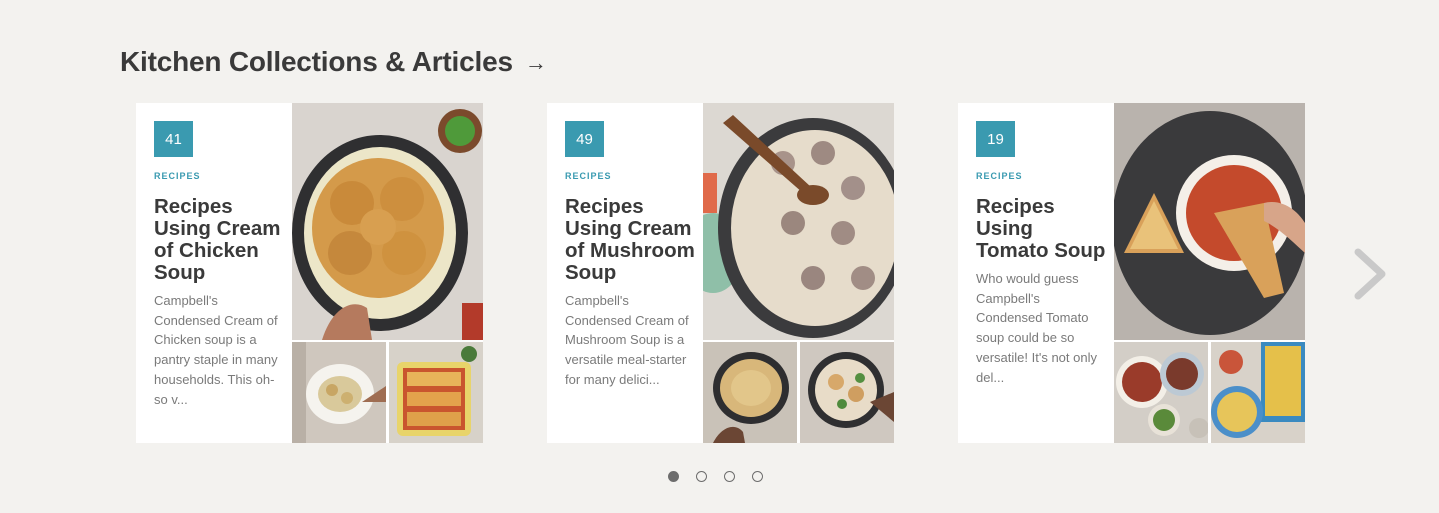  Describe the element at coordinates (535, 62) in the screenshot. I see `arrow-right-icon: →` at that location.